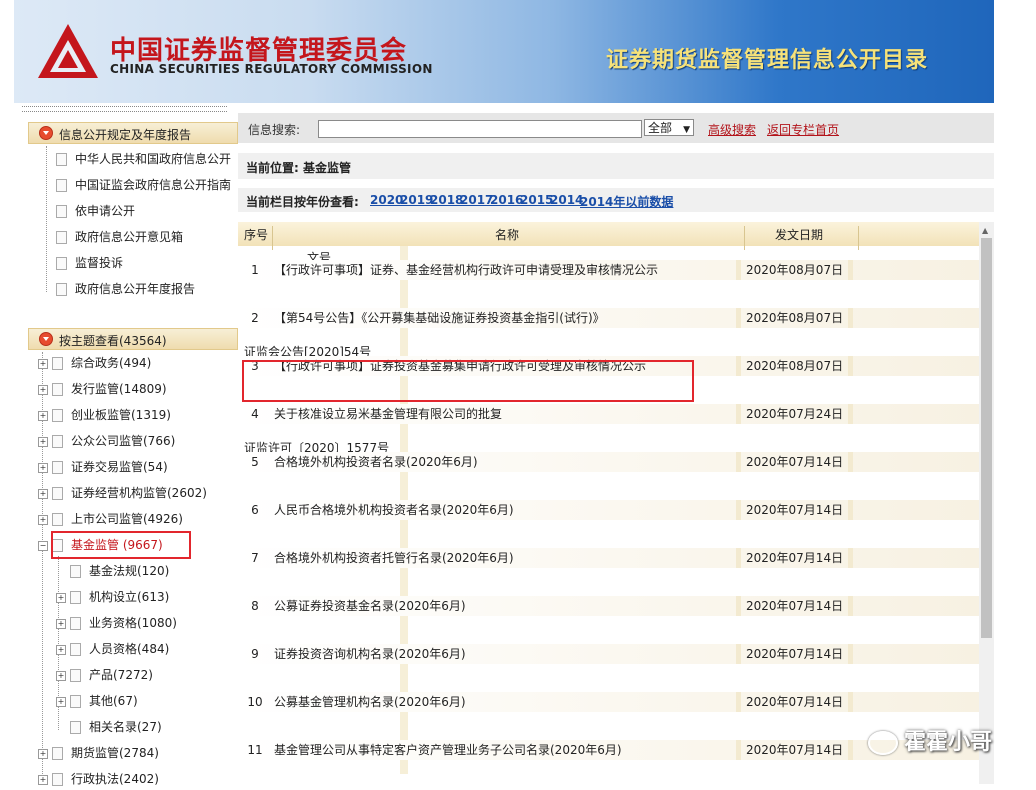 The image size is (1036, 790). Describe the element at coordinates (669, 127) in the screenshot. I see `scope-select: 全部 ▼` at that location.